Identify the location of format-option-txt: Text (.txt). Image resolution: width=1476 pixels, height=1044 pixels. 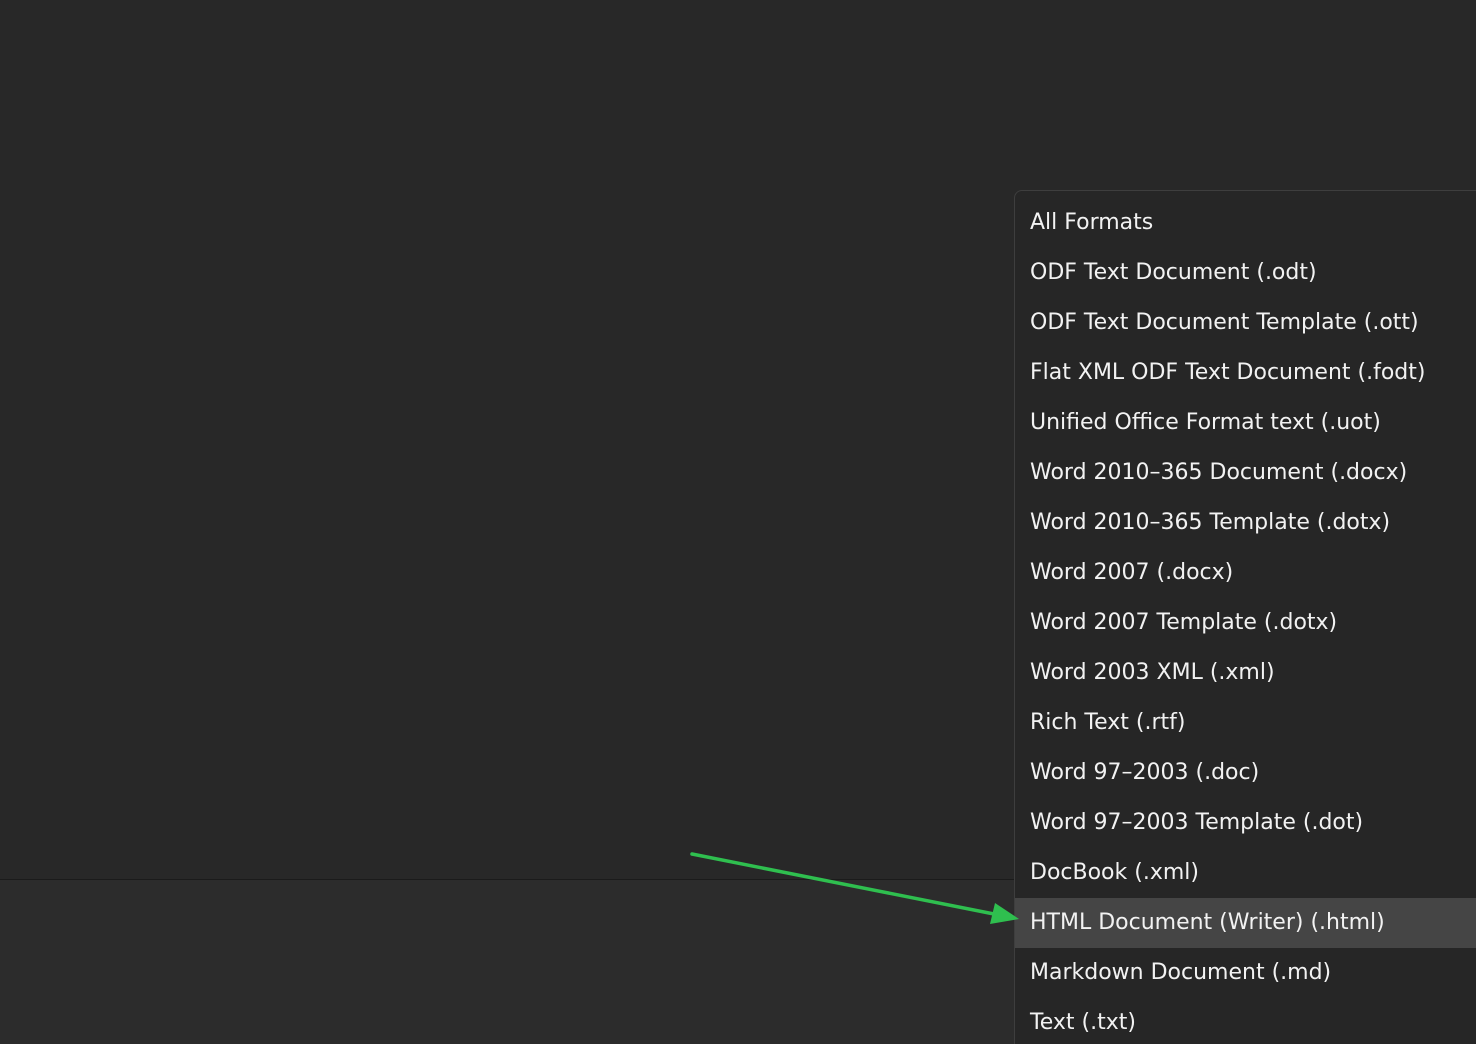
(1245, 1021).